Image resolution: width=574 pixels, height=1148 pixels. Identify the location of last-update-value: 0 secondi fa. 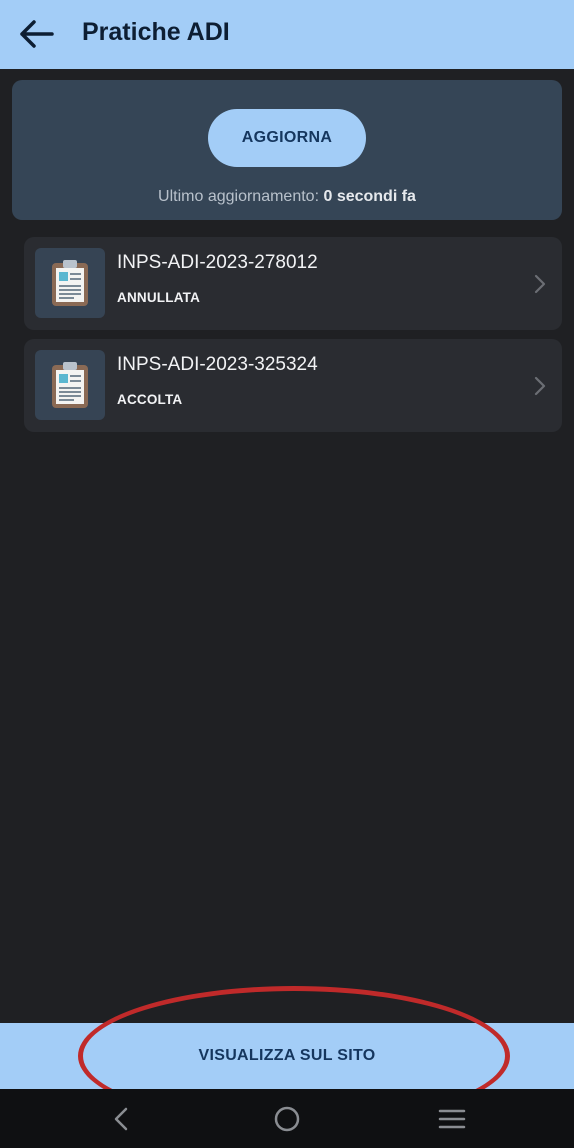
(369, 196).